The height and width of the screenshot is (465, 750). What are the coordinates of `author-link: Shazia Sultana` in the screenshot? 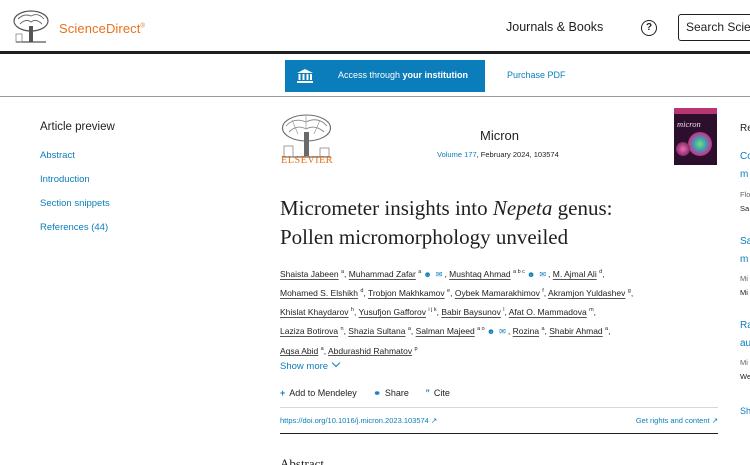 It's located at (376, 331).